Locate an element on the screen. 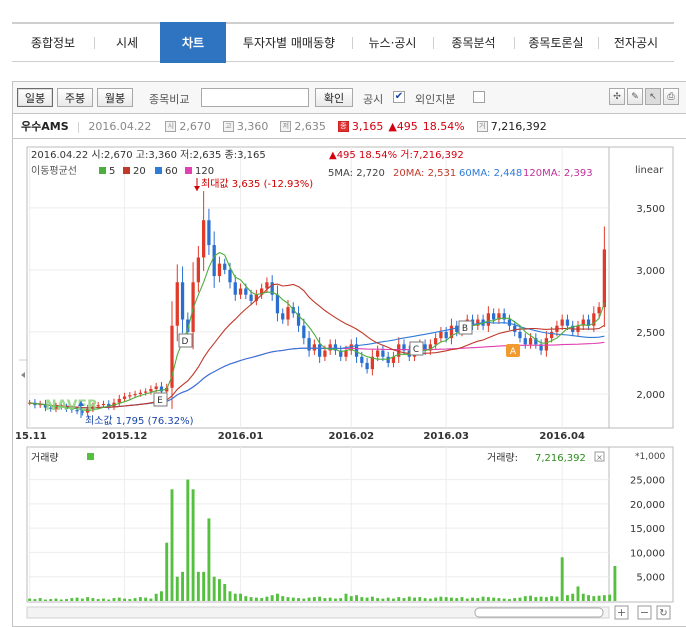 The height and width of the screenshot is (627, 686). volume-tick-label: 10,000 is located at coordinates (647, 553).